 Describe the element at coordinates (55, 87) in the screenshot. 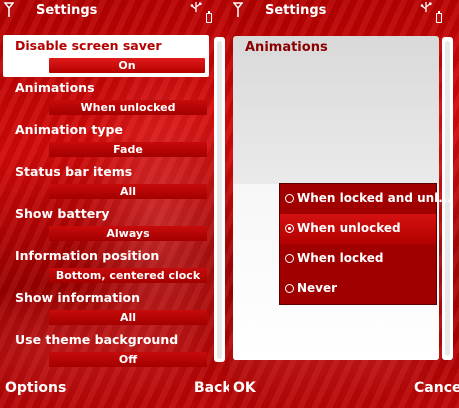

I see `setting-label: Animations` at that location.